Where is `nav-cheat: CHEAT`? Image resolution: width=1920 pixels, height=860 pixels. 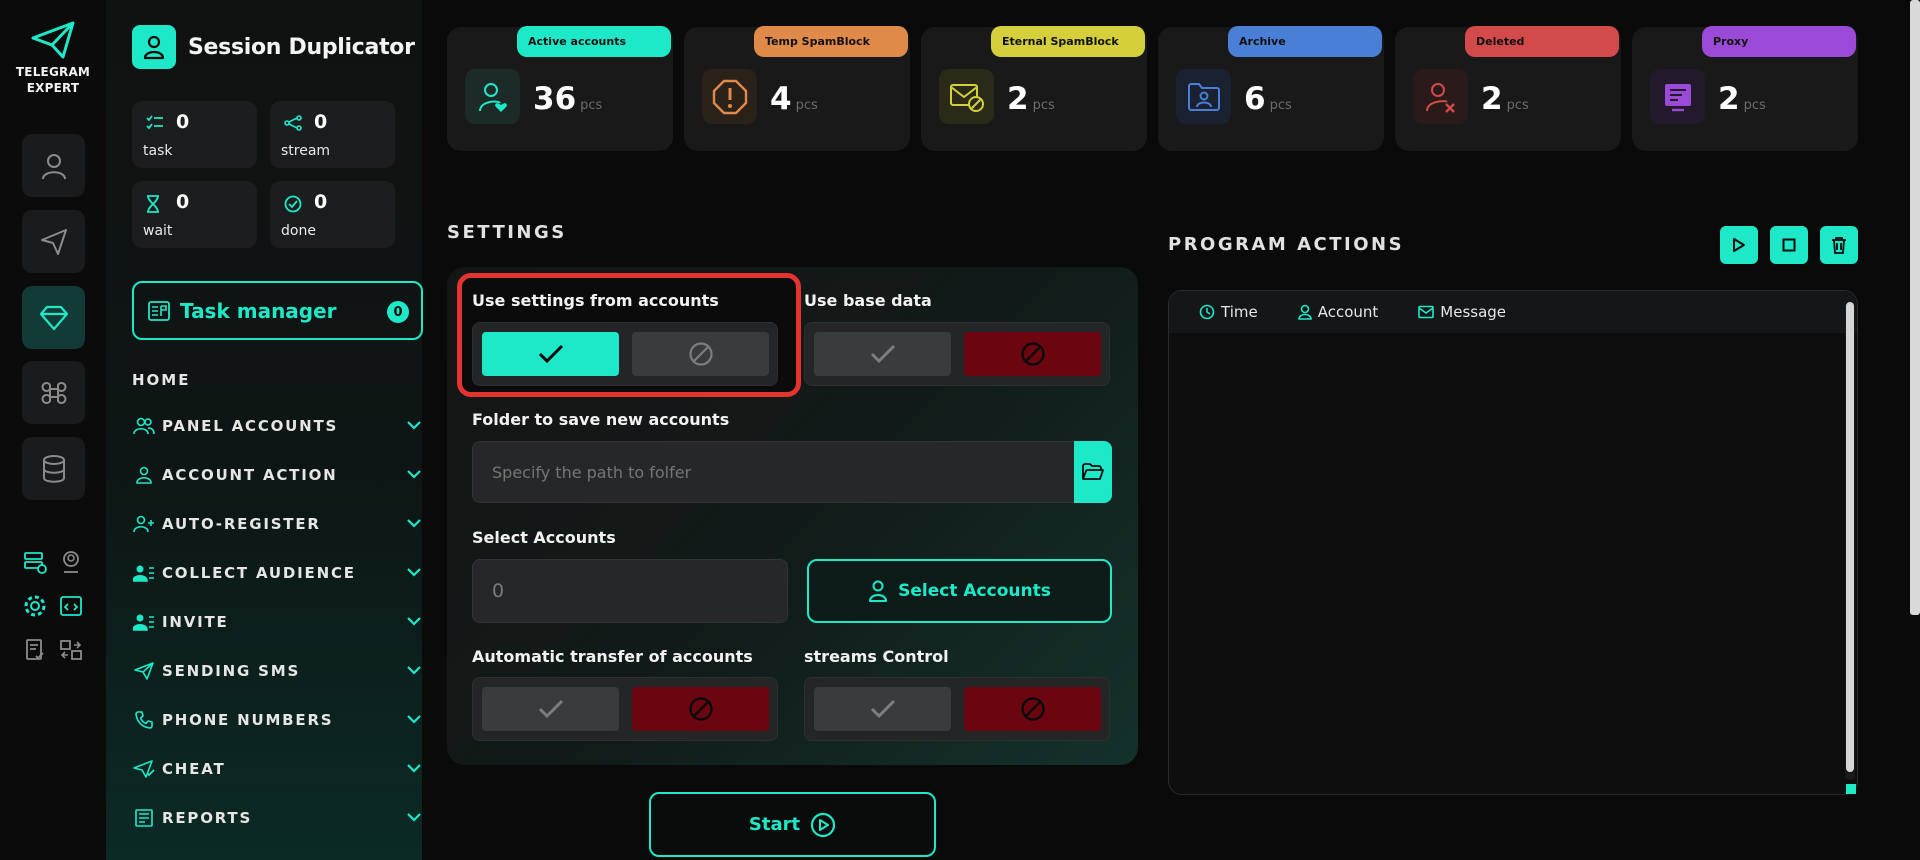
nav-cheat: CHEAT is located at coordinates (277, 769).